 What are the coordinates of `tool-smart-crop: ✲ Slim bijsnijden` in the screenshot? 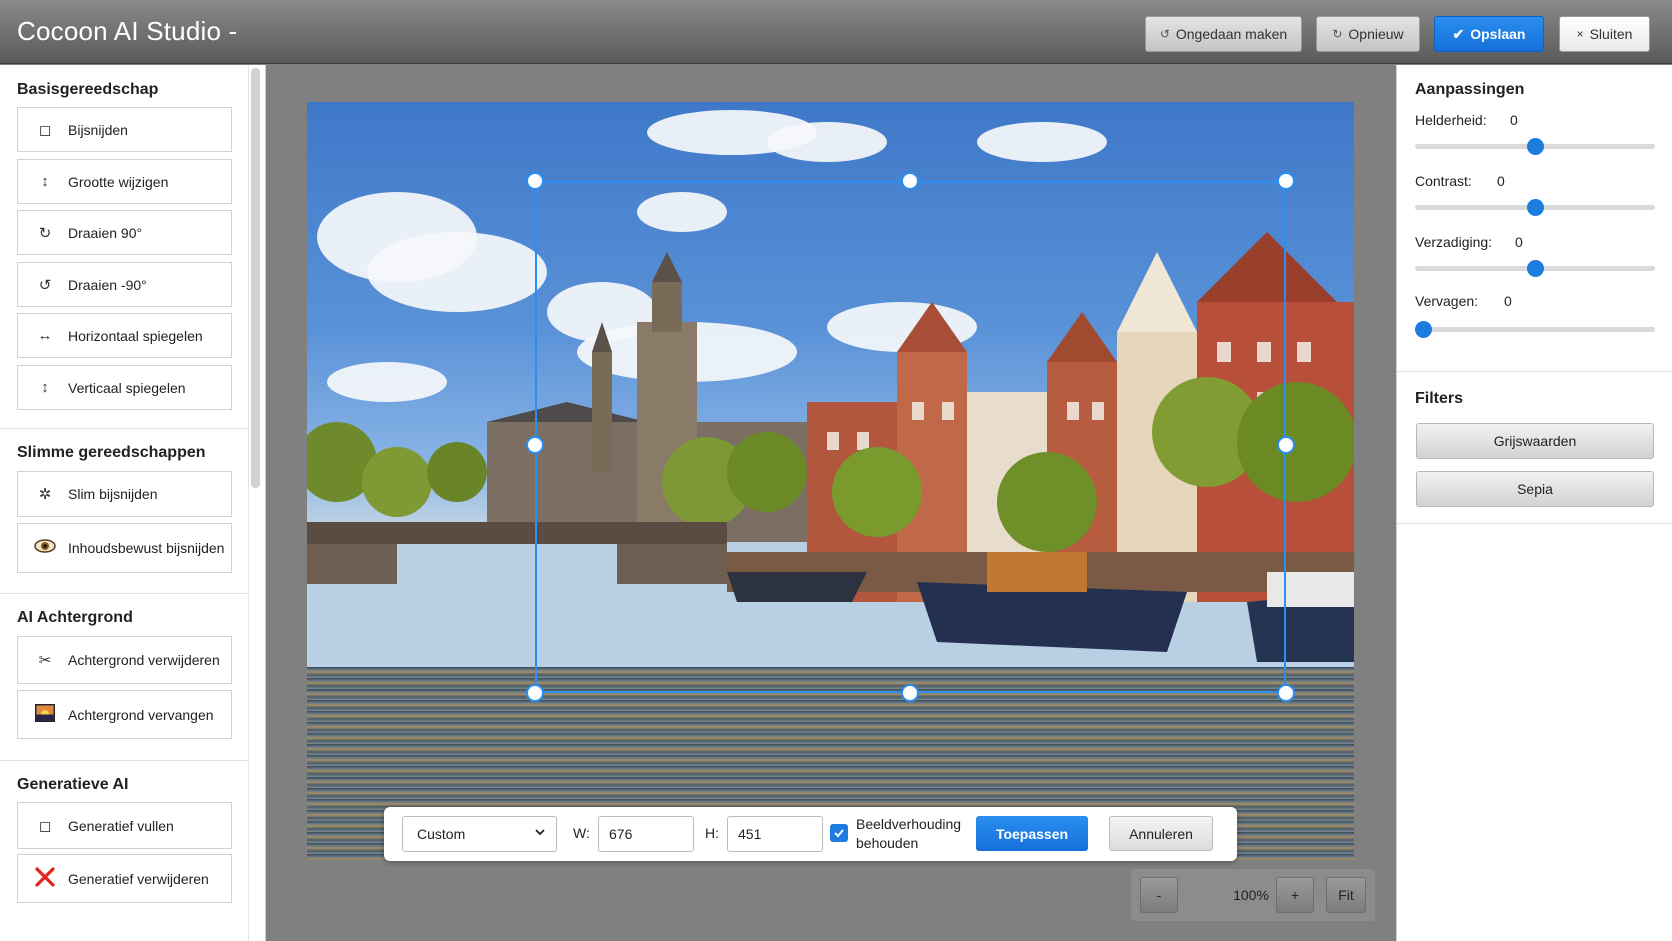 It's located at (124, 494).